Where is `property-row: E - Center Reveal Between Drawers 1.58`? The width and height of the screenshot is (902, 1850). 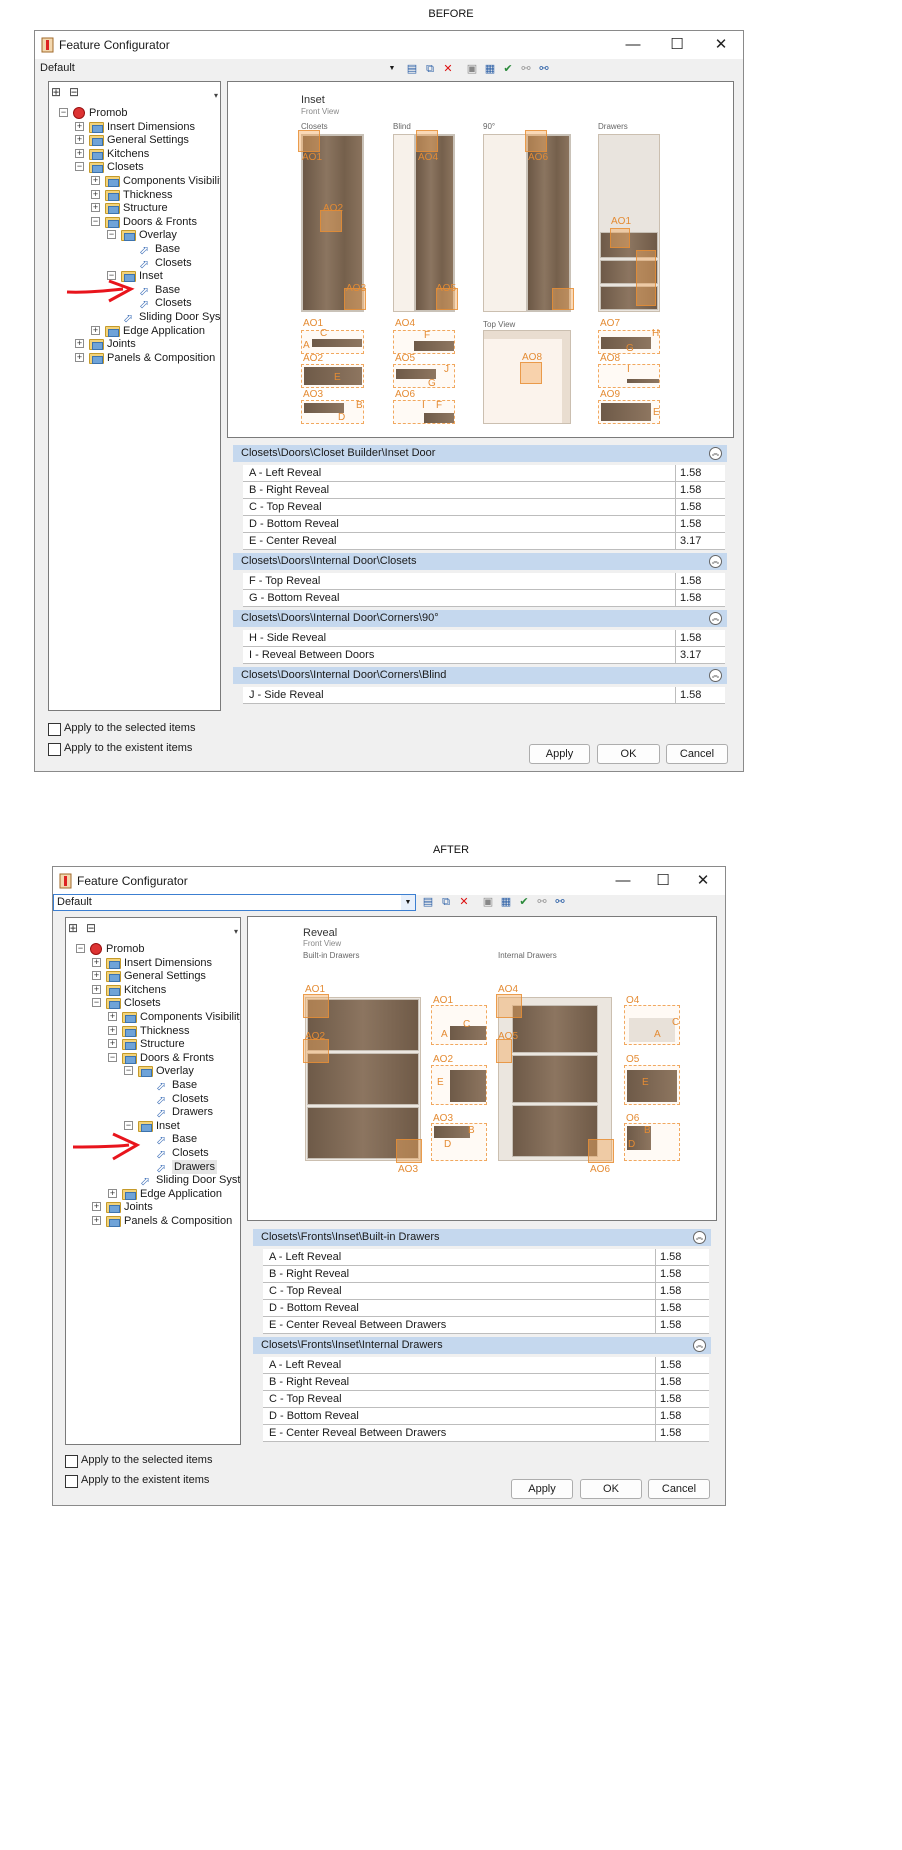 property-row: E - Center Reveal Between Drawers 1.58 is located at coordinates (486, 1325).